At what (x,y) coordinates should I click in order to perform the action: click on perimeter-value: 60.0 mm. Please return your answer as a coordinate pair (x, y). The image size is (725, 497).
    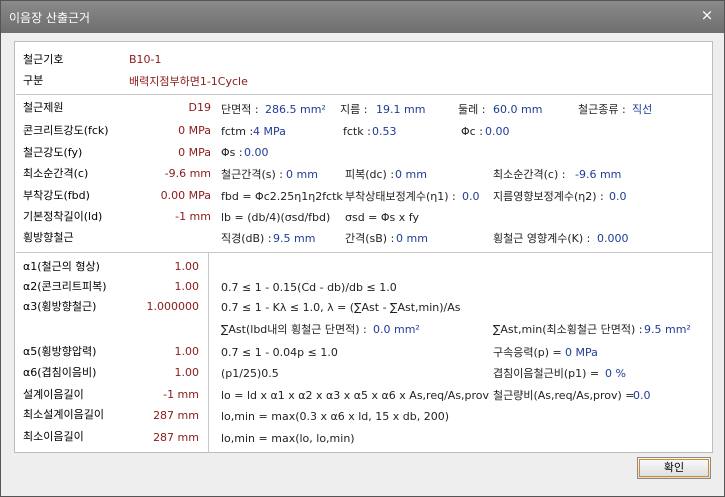
    Looking at the image, I should click on (518, 109).